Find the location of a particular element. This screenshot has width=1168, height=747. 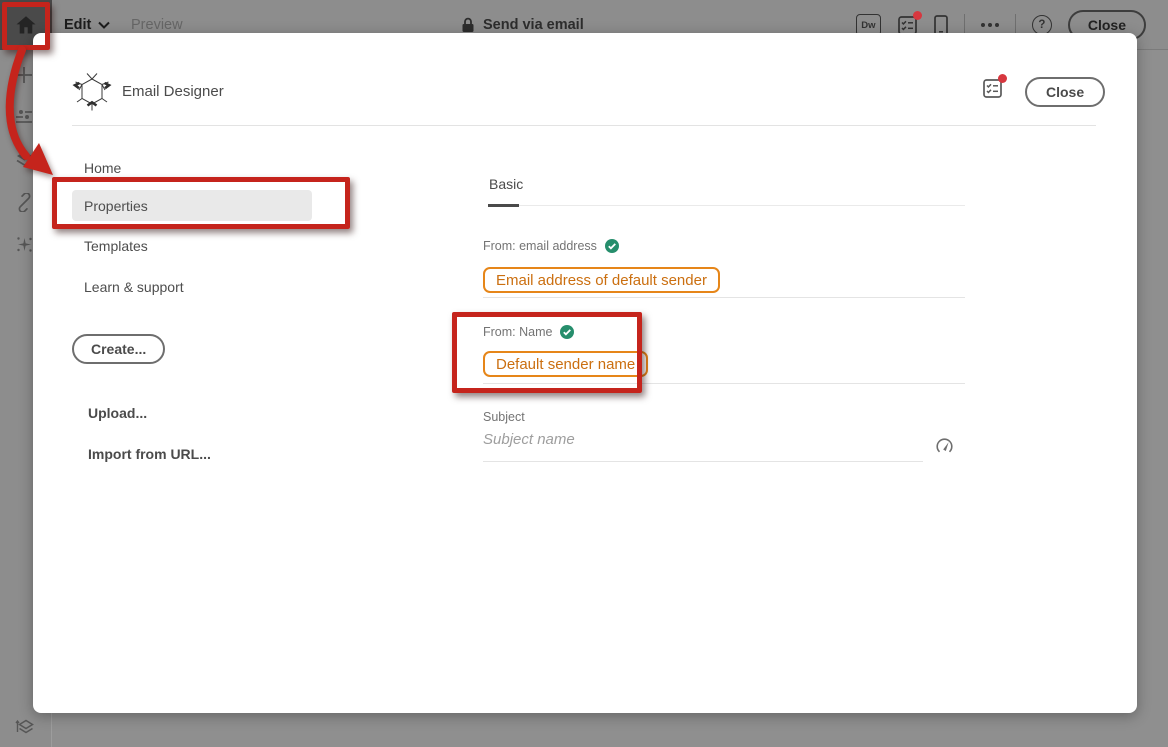

tab-active-indicator is located at coordinates (503, 205).